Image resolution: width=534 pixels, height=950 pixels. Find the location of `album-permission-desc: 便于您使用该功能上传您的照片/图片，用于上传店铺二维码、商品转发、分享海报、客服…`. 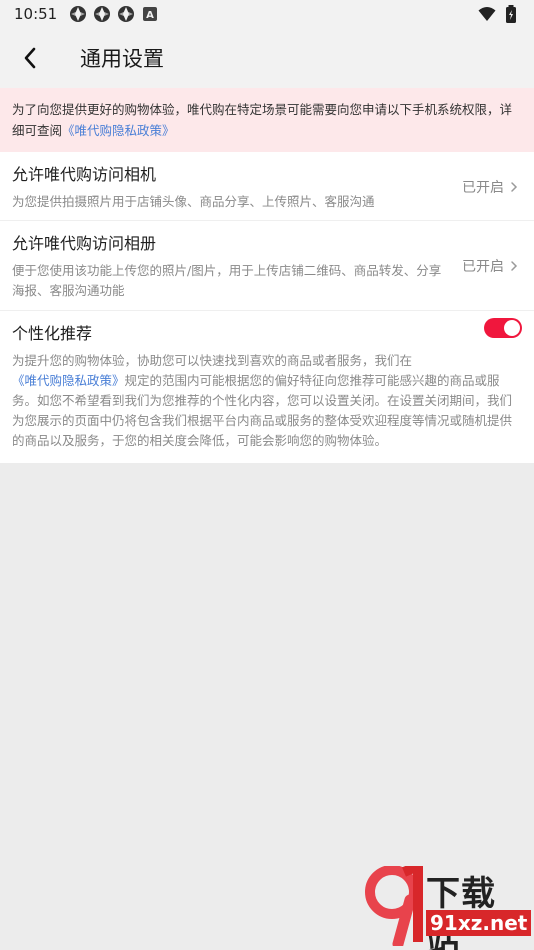

album-permission-desc: 便于您使用该功能上传您的照片/图片，用于上传店铺二维码、商品转发、分享海报、客服… is located at coordinates (227, 280).